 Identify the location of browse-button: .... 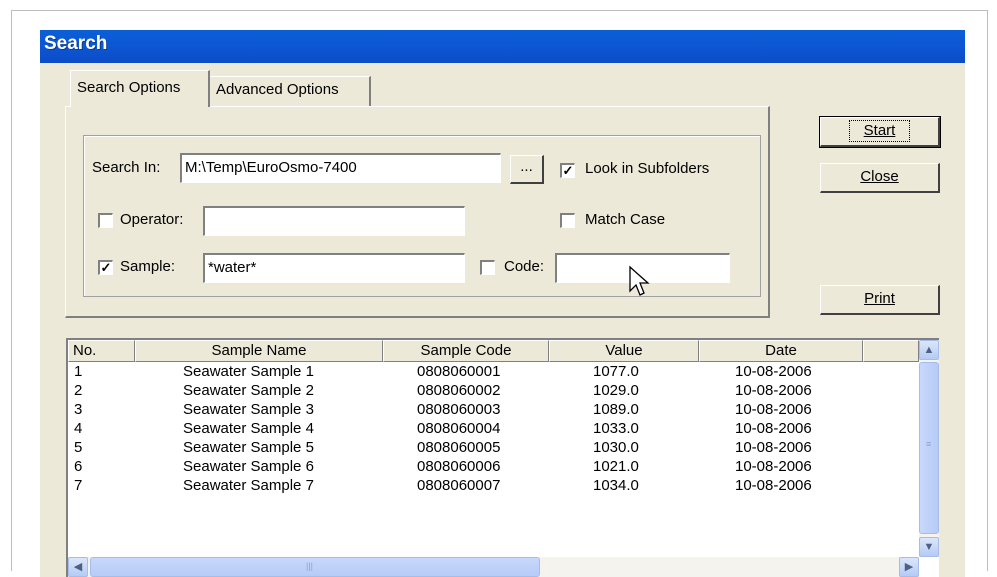
(527, 169).